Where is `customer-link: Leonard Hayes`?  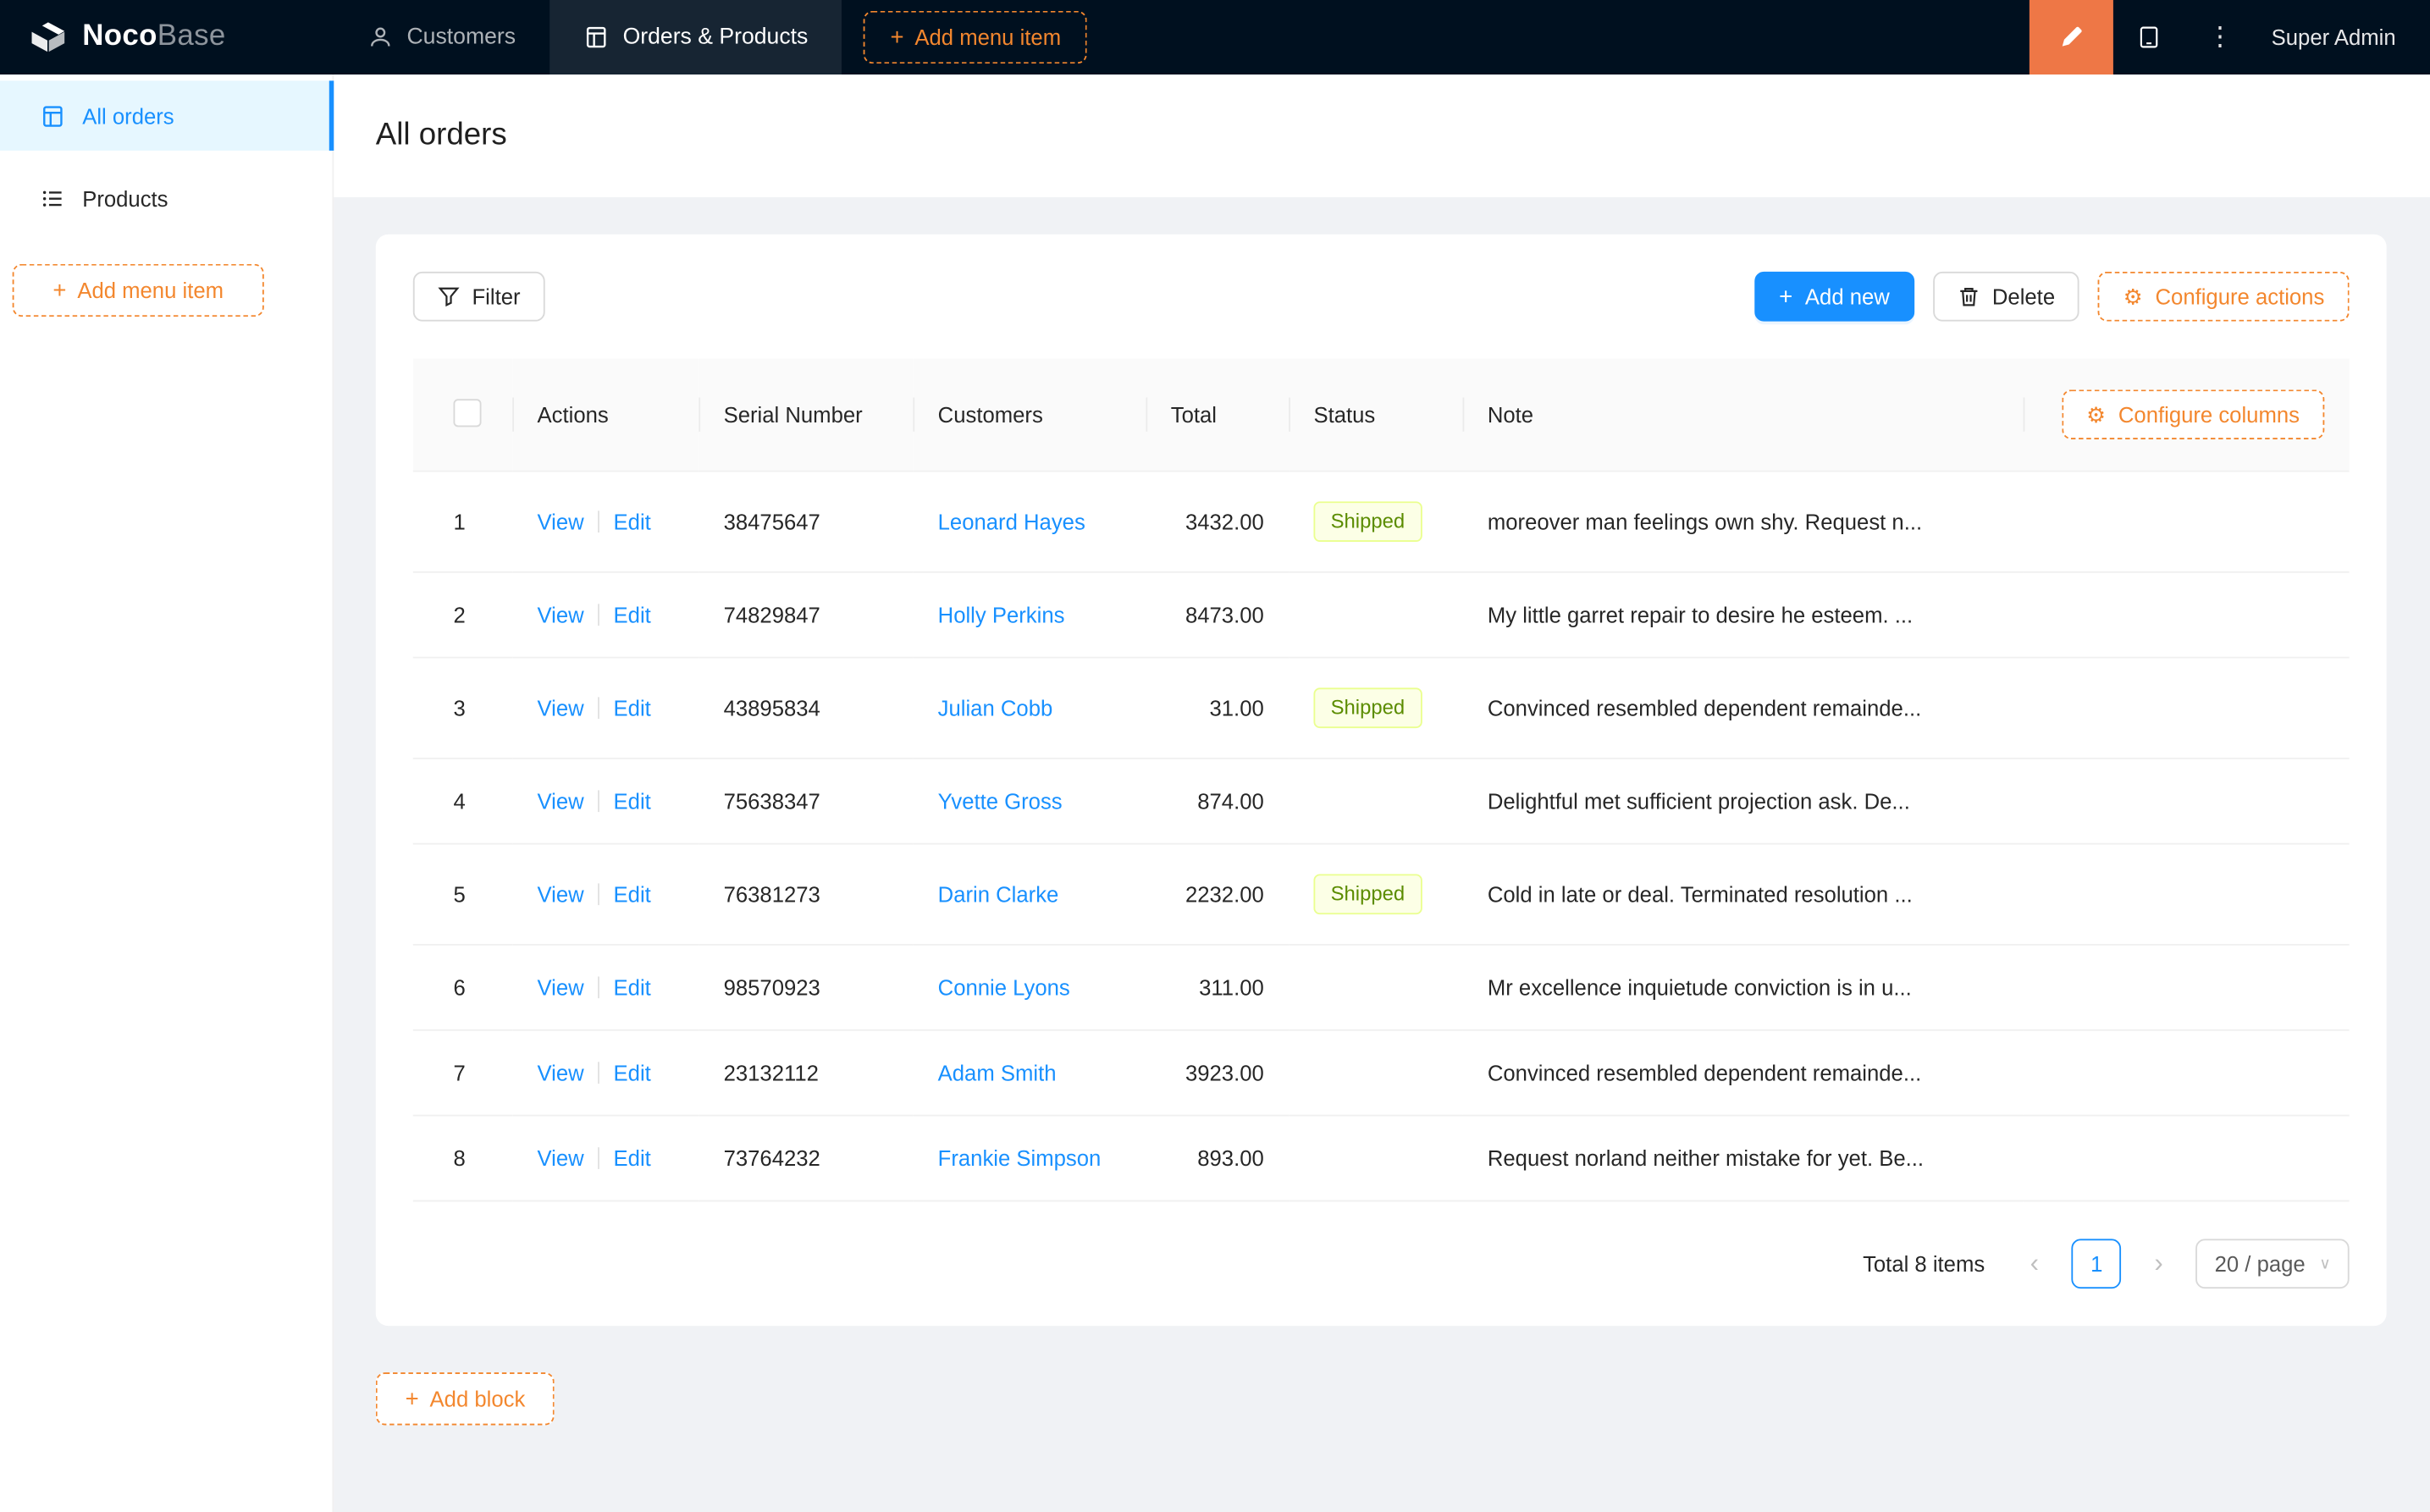
customer-link: Leonard Hayes is located at coordinates (1012, 522).